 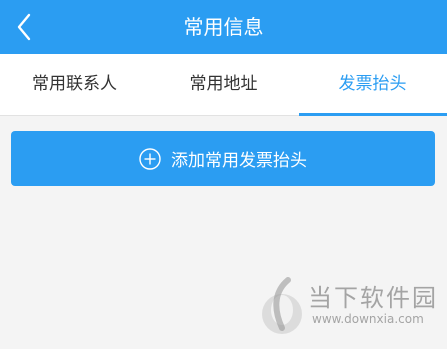 What do you see at coordinates (150, 158) in the screenshot?
I see `plus-circle-icon` at bounding box center [150, 158].